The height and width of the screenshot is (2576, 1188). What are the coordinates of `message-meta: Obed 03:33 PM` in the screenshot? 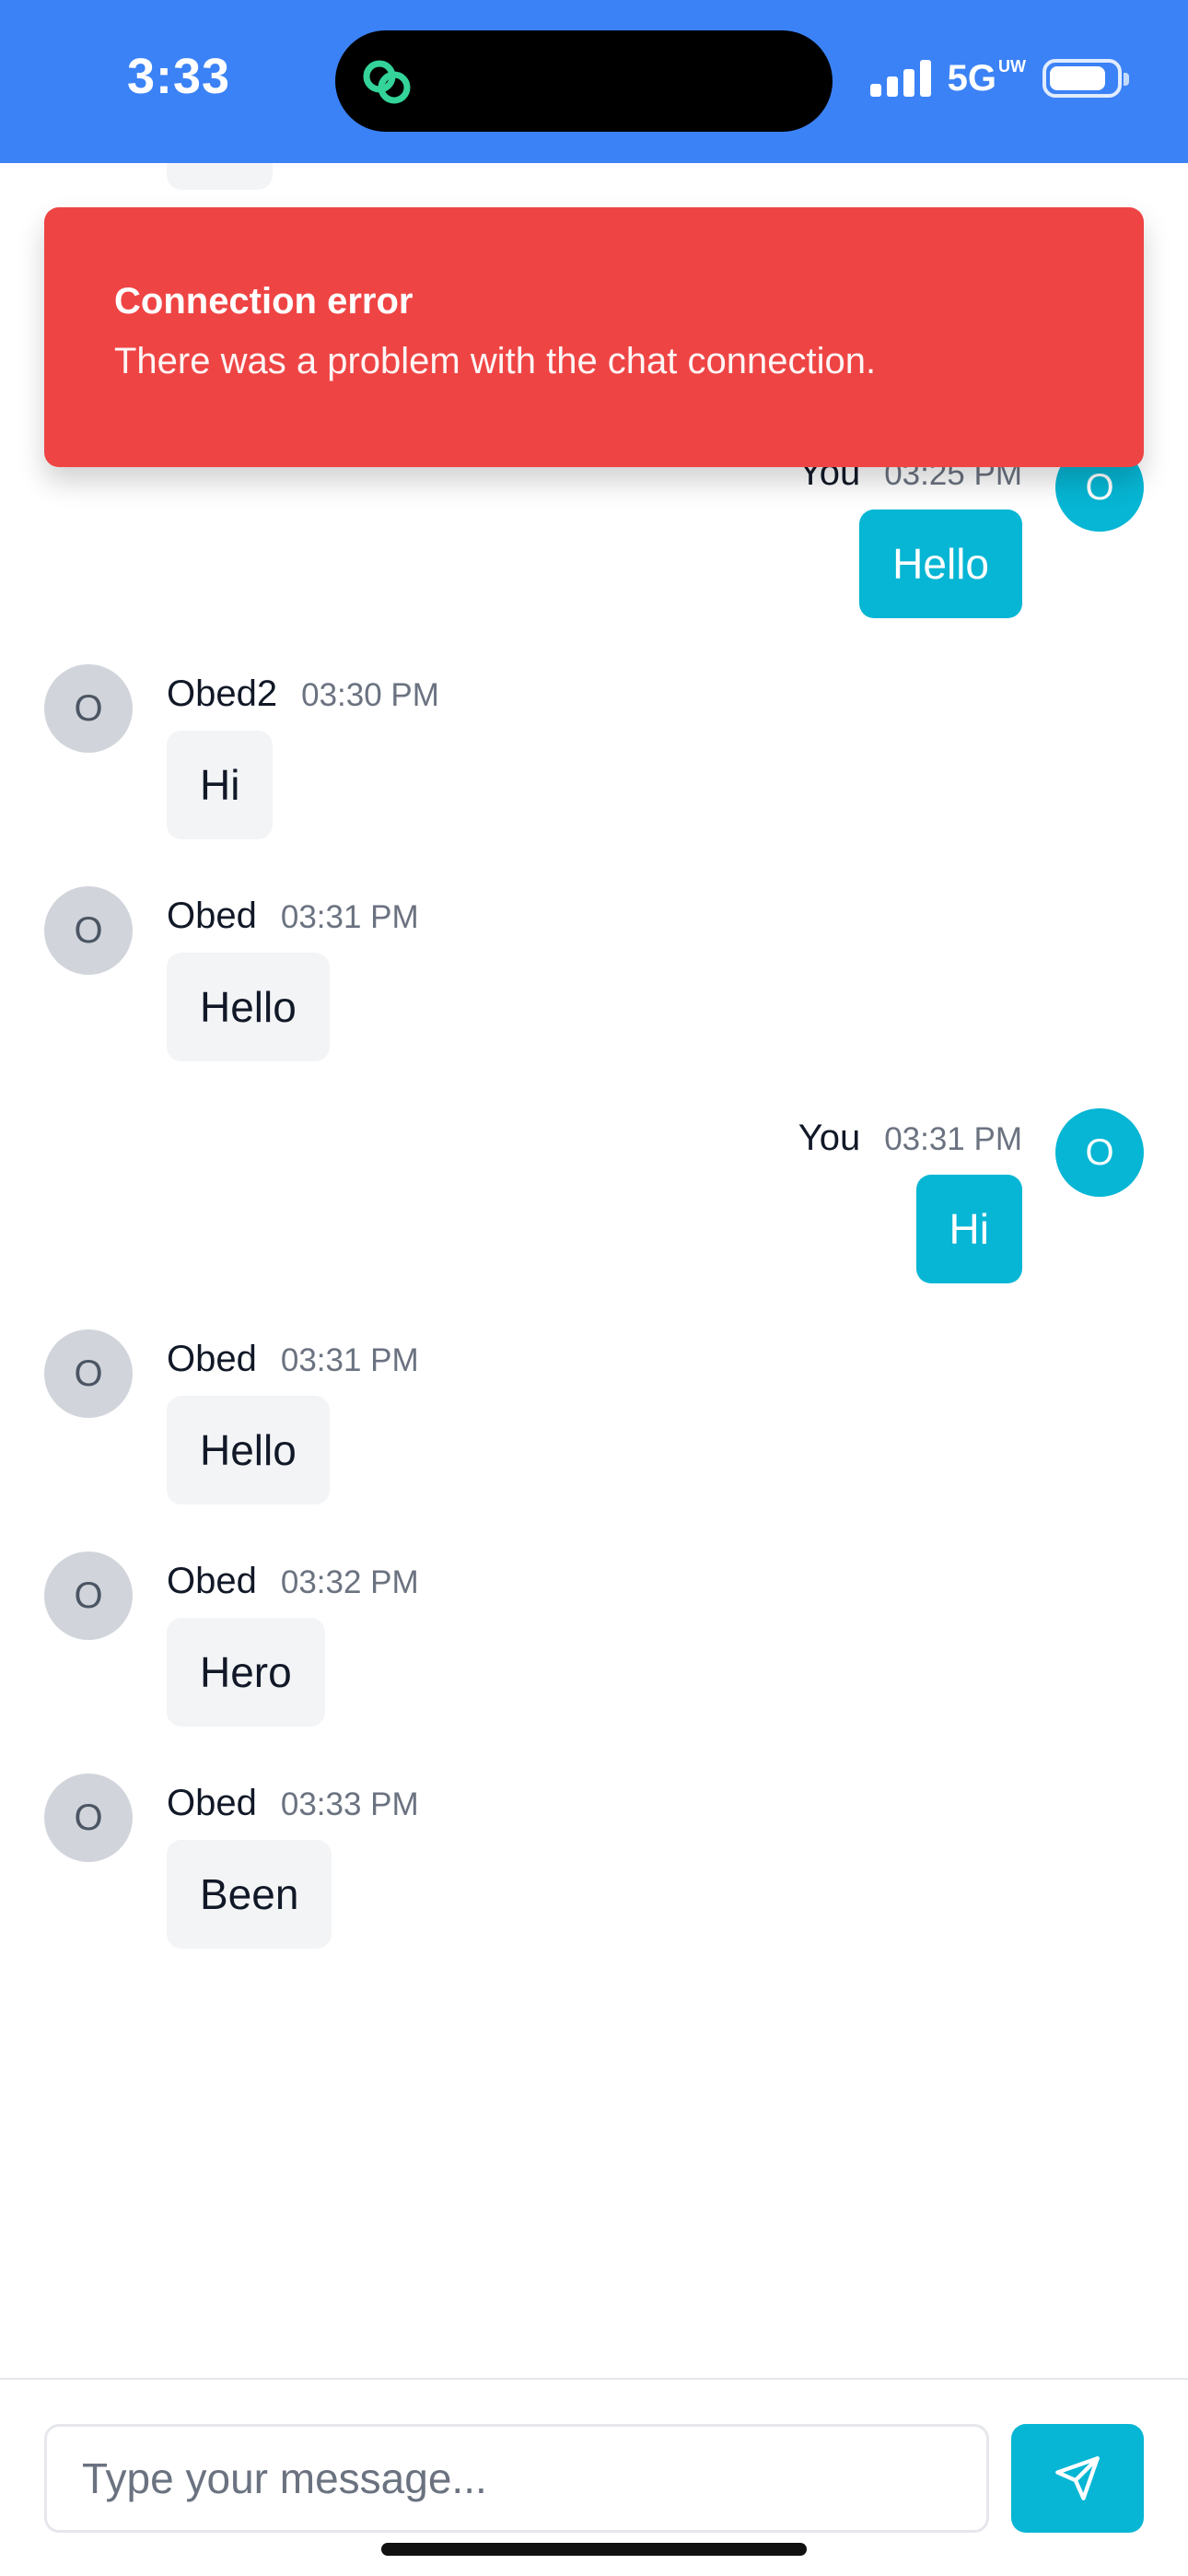 It's located at (293, 1803).